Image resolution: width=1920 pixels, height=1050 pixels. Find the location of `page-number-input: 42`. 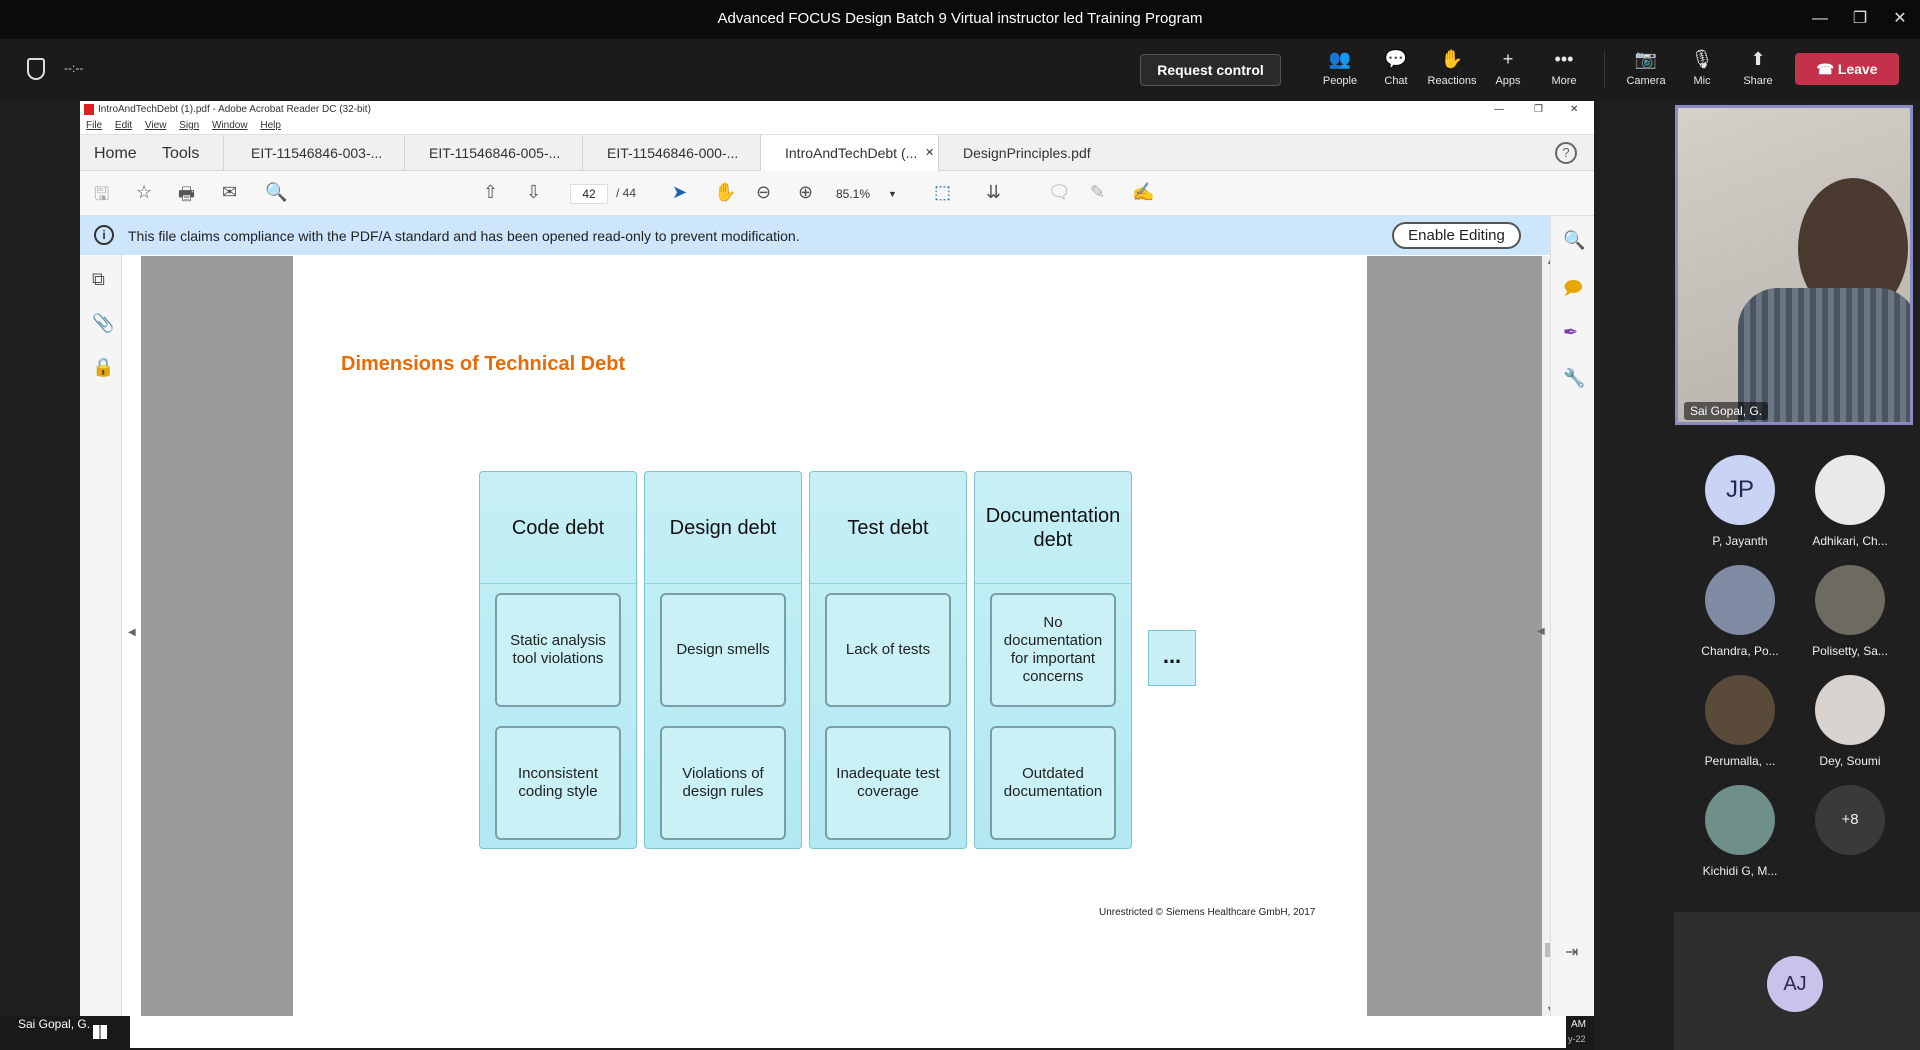

page-number-input: 42 is located at coordinates (589, 194).